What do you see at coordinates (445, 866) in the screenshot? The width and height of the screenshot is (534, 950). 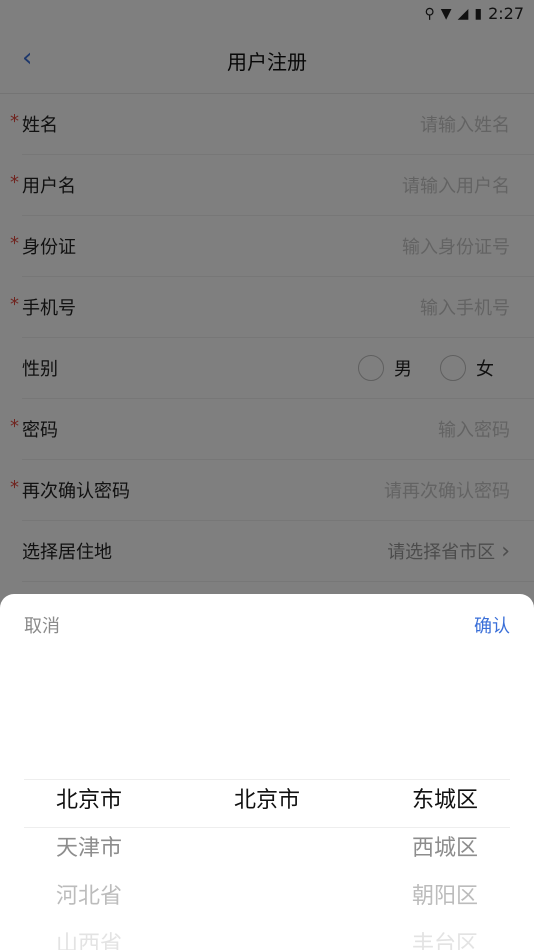 I see `district-column: 东城区 西城区 朝阳区 丰台区` at bounding box center [445, 866].